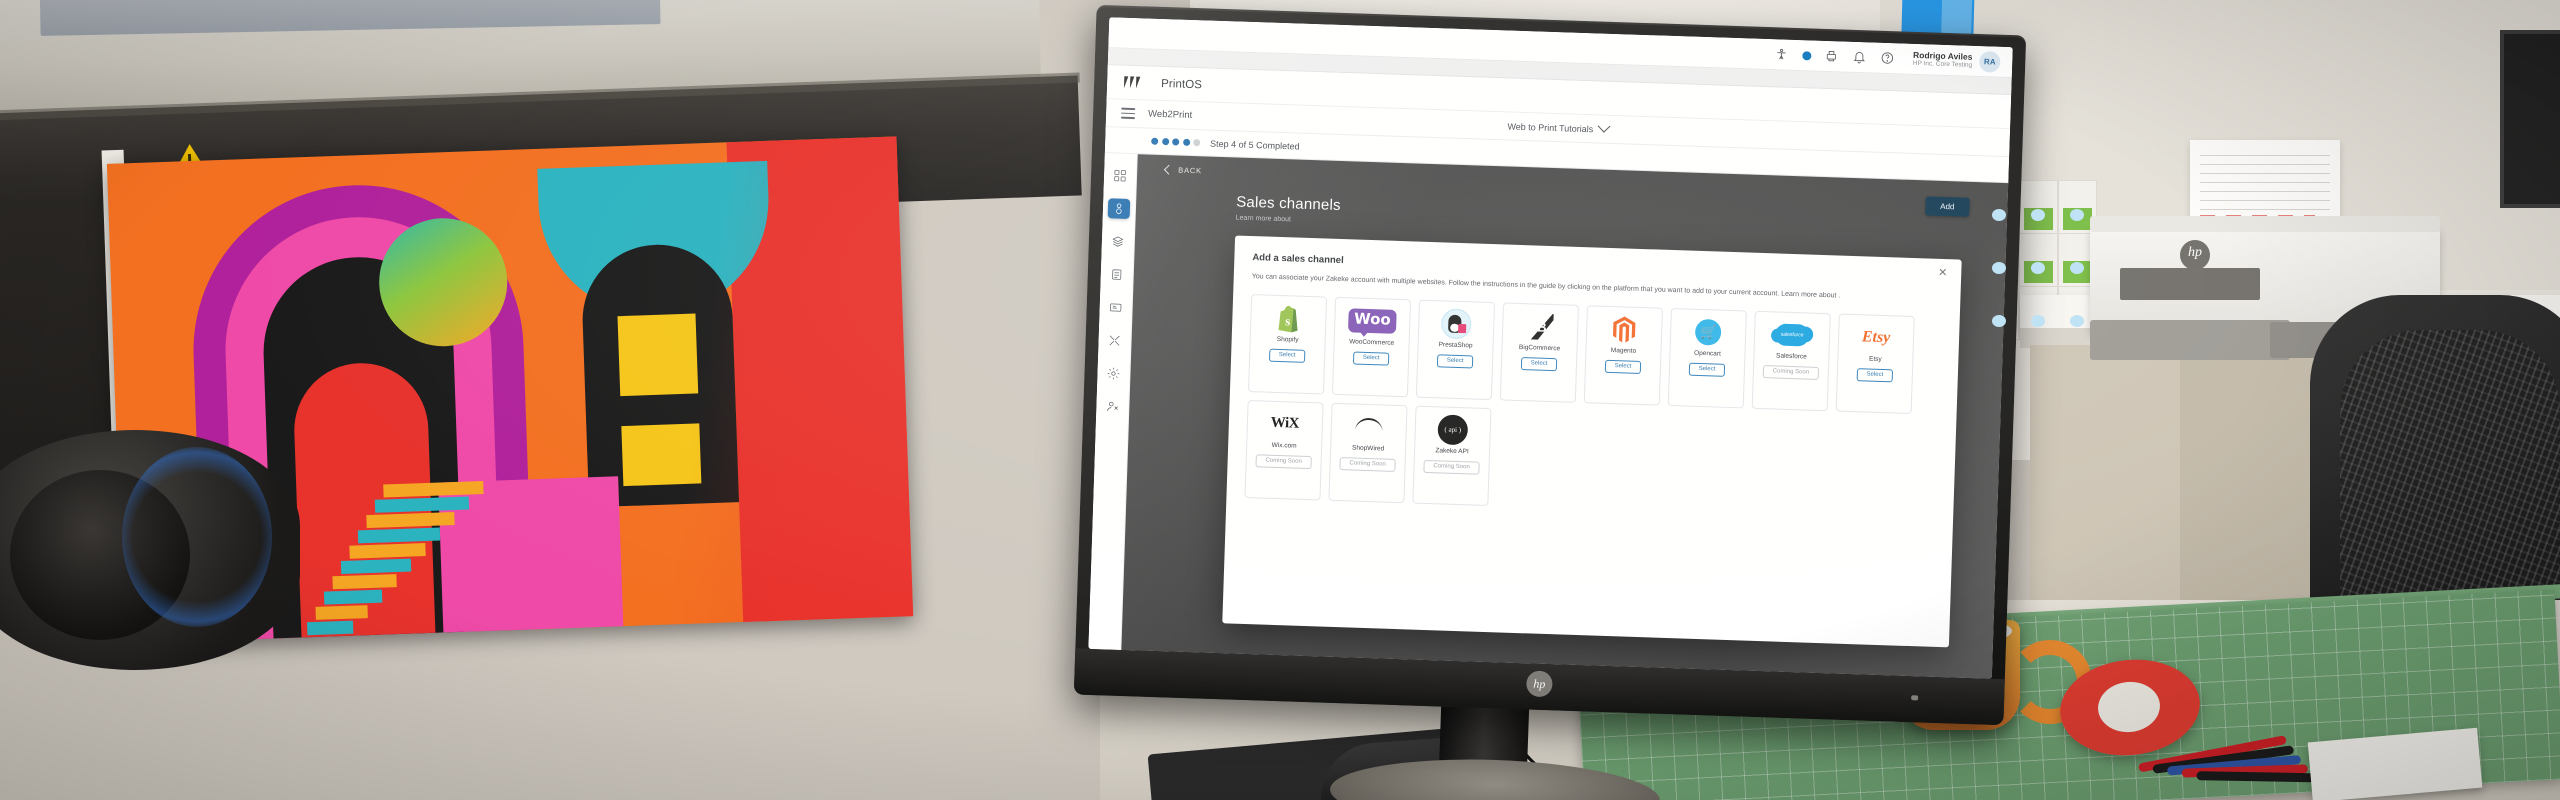 The image size is (2560, 800). I want to click on channel-name: ShopWired, so click(1368, 448).